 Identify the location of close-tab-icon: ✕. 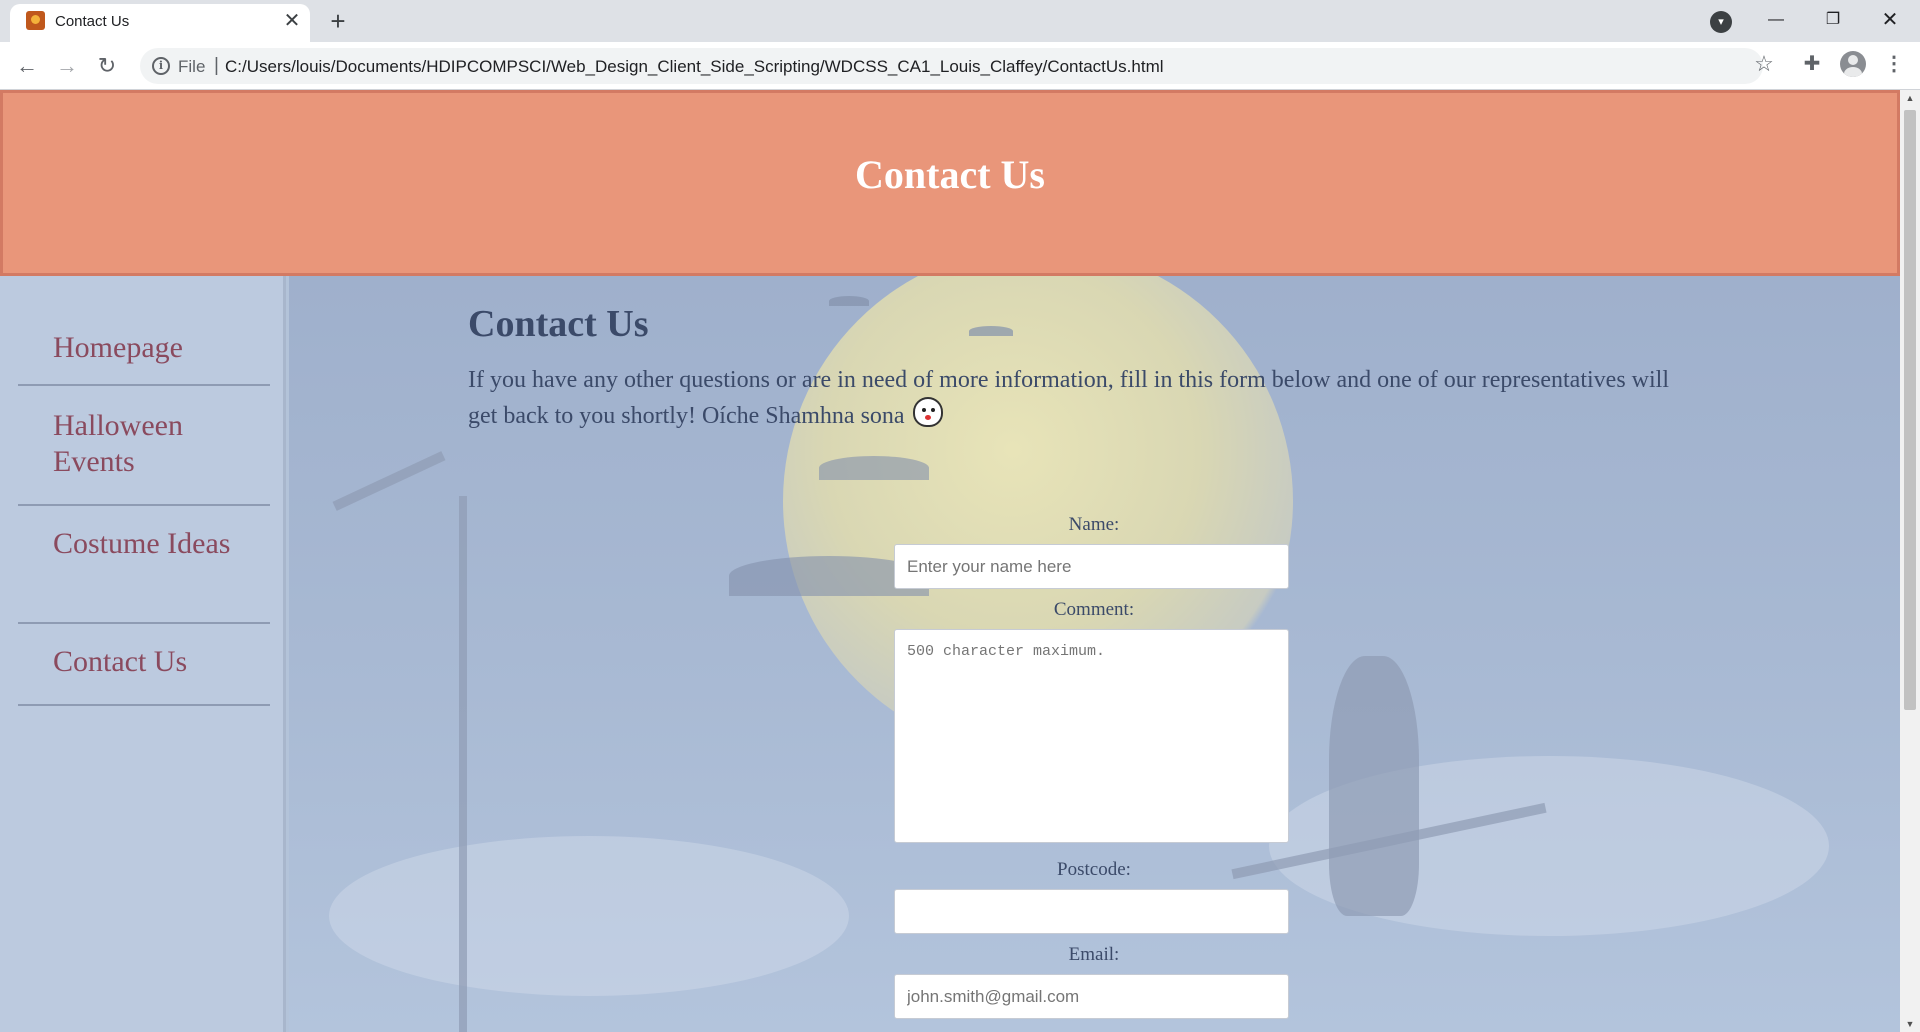
(292, 21).